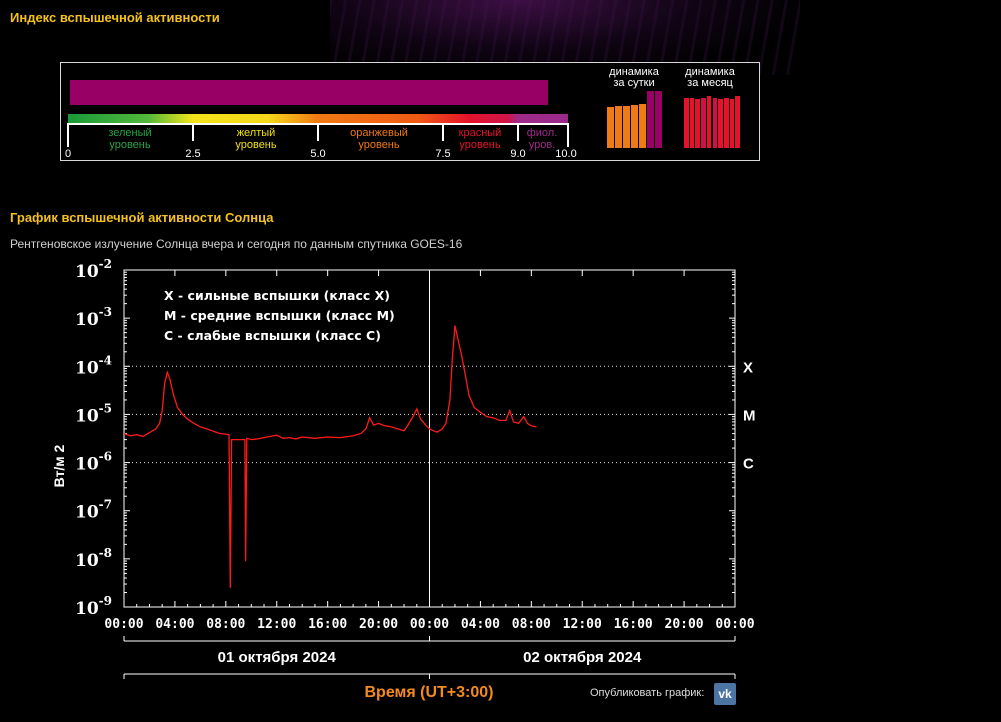 Image resolution: width=1001 pixels, height=722 pixels. I want to click on day-label: 02 октября 2024, so click(582, 657).